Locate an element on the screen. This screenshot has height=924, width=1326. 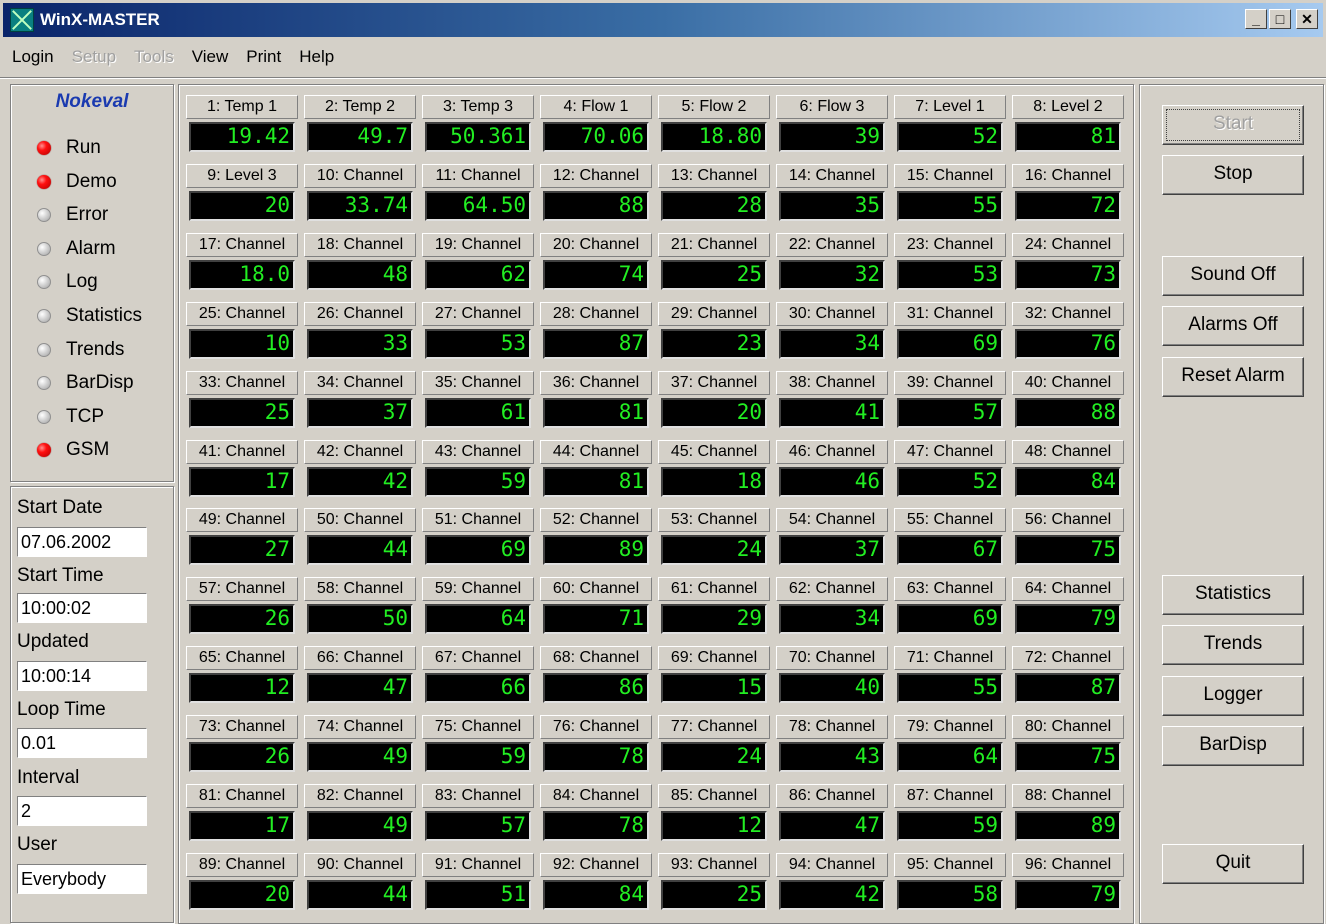
channel-label-button: 78: Channel is located at coordinates (832, 727).